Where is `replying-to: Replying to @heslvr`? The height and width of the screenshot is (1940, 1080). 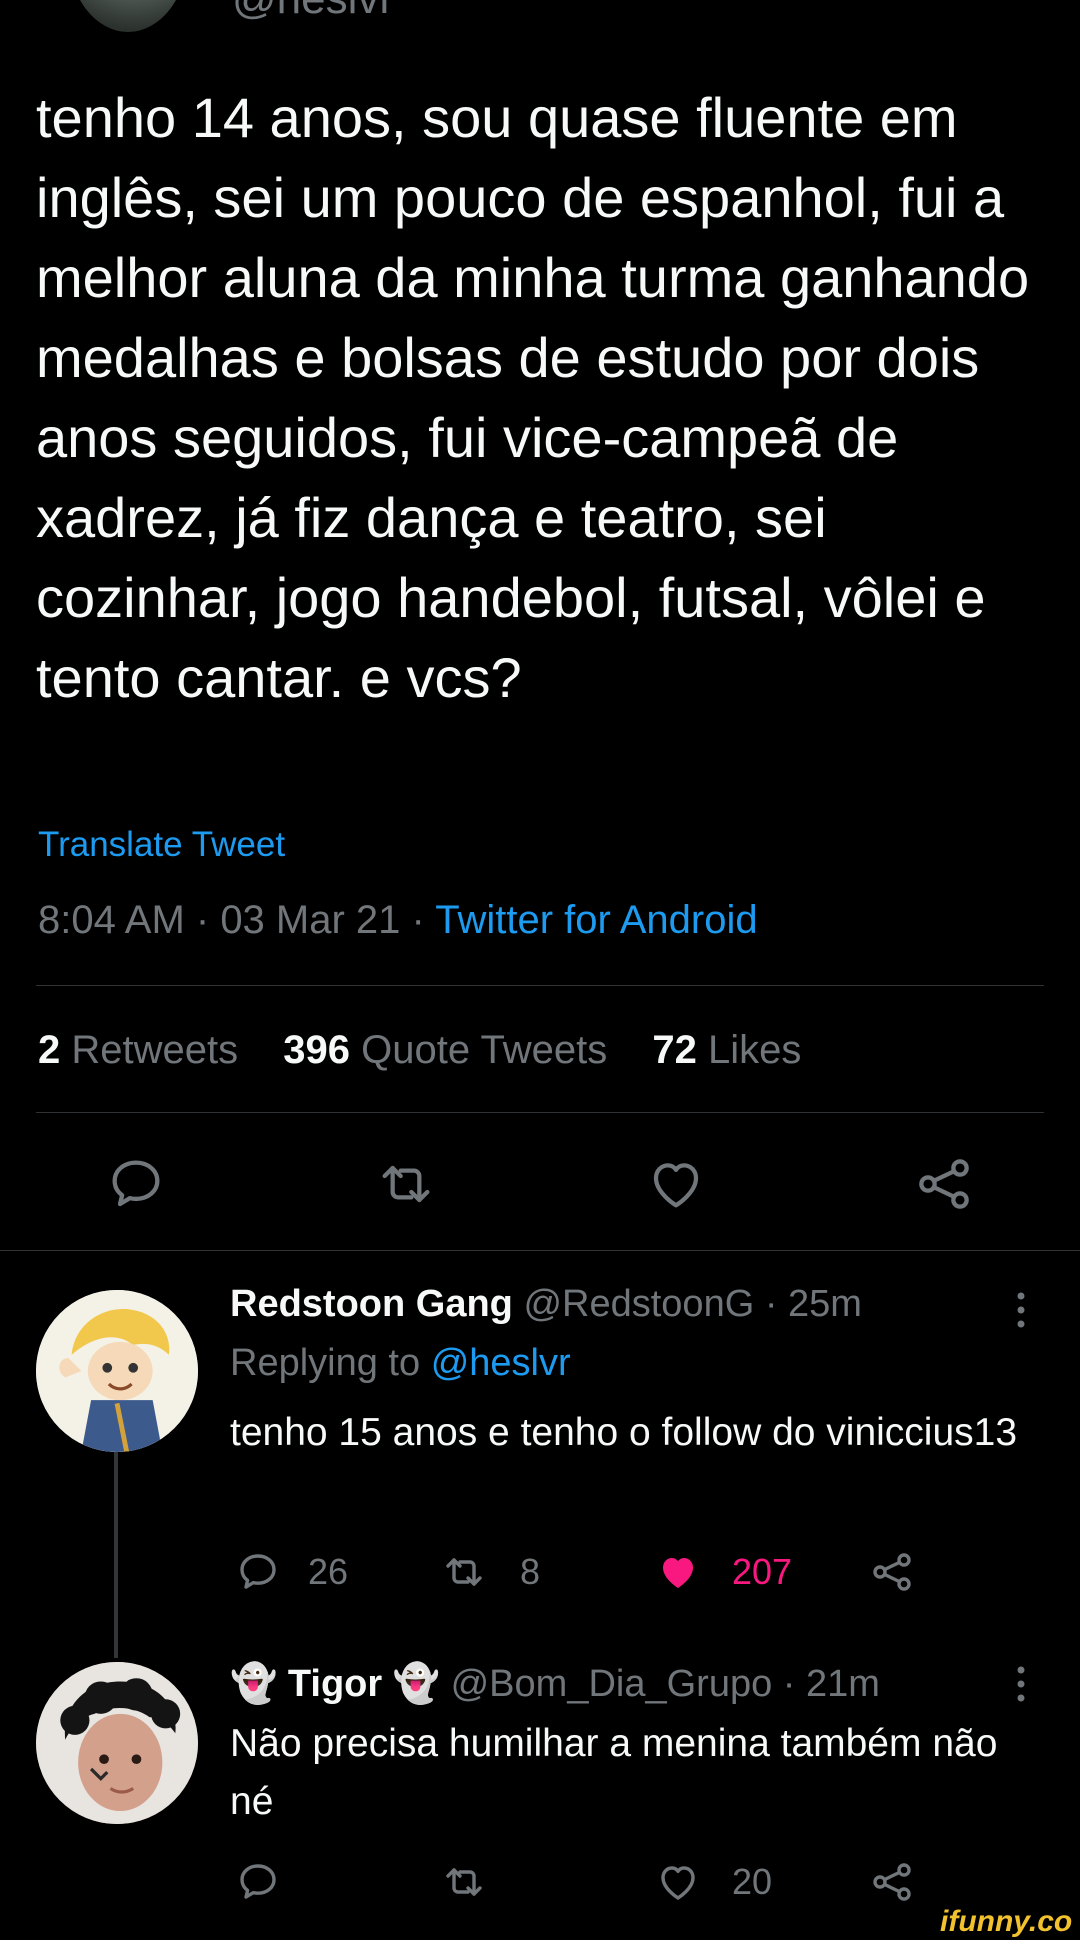
replying-to: Replying to @heslvr is located at coordinates (400, 1363).